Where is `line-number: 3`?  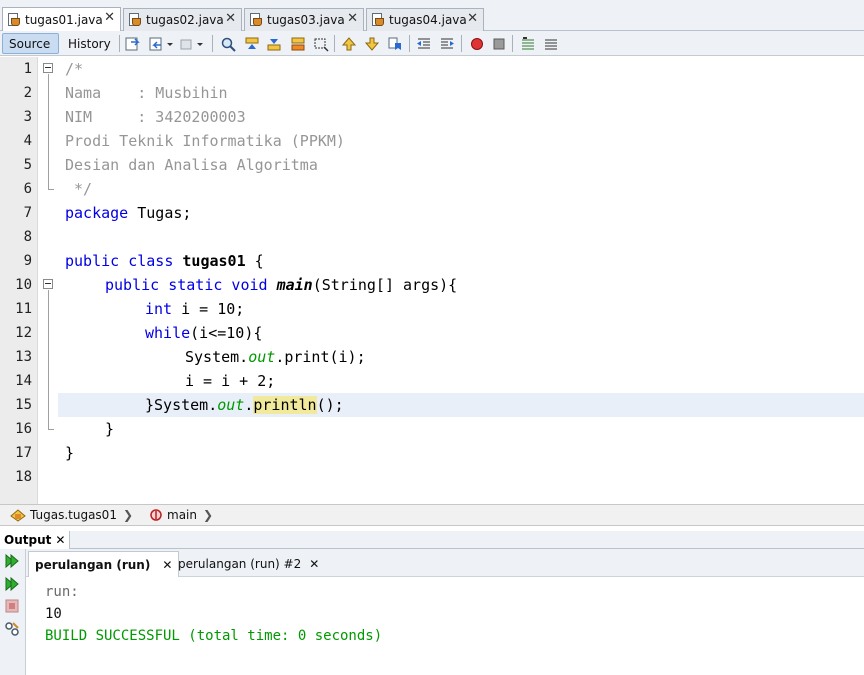
line-number: 3 is located at coordinates (27, 117).